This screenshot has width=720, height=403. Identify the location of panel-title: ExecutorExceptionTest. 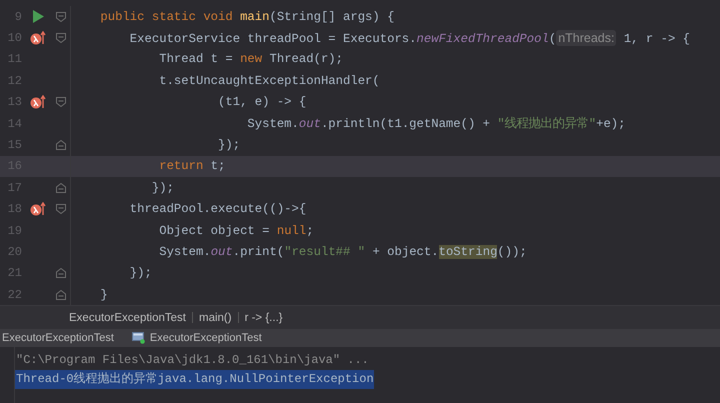
(58, 338).